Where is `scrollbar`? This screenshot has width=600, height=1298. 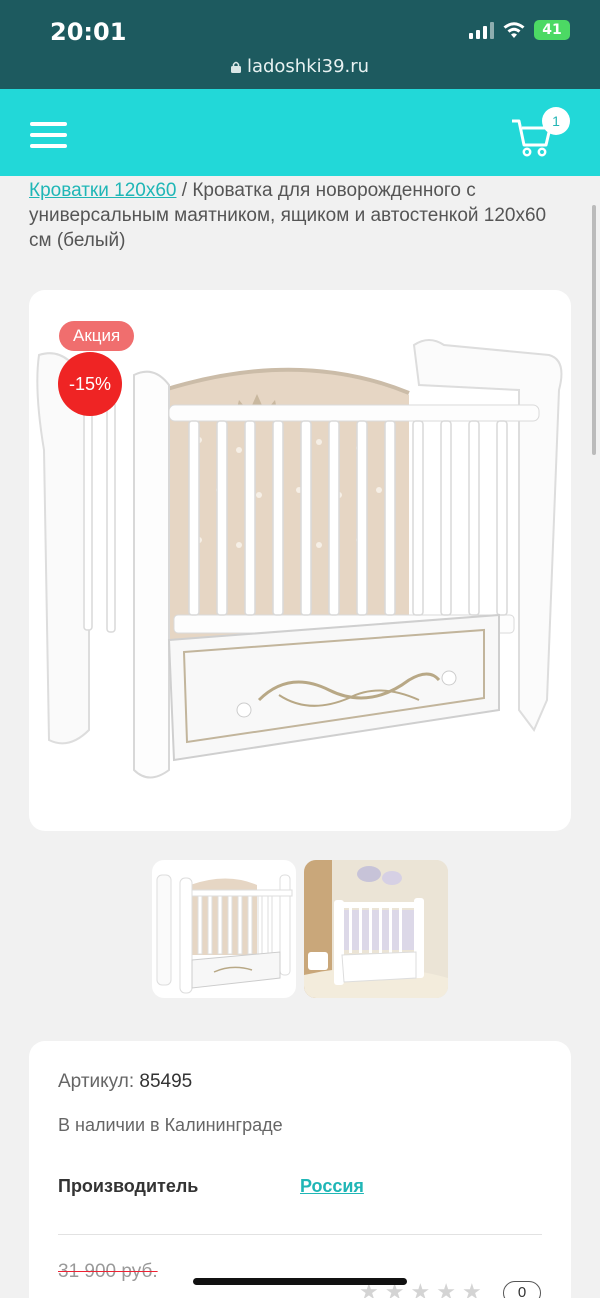
scrollbar is located at coordinates (594, 330).